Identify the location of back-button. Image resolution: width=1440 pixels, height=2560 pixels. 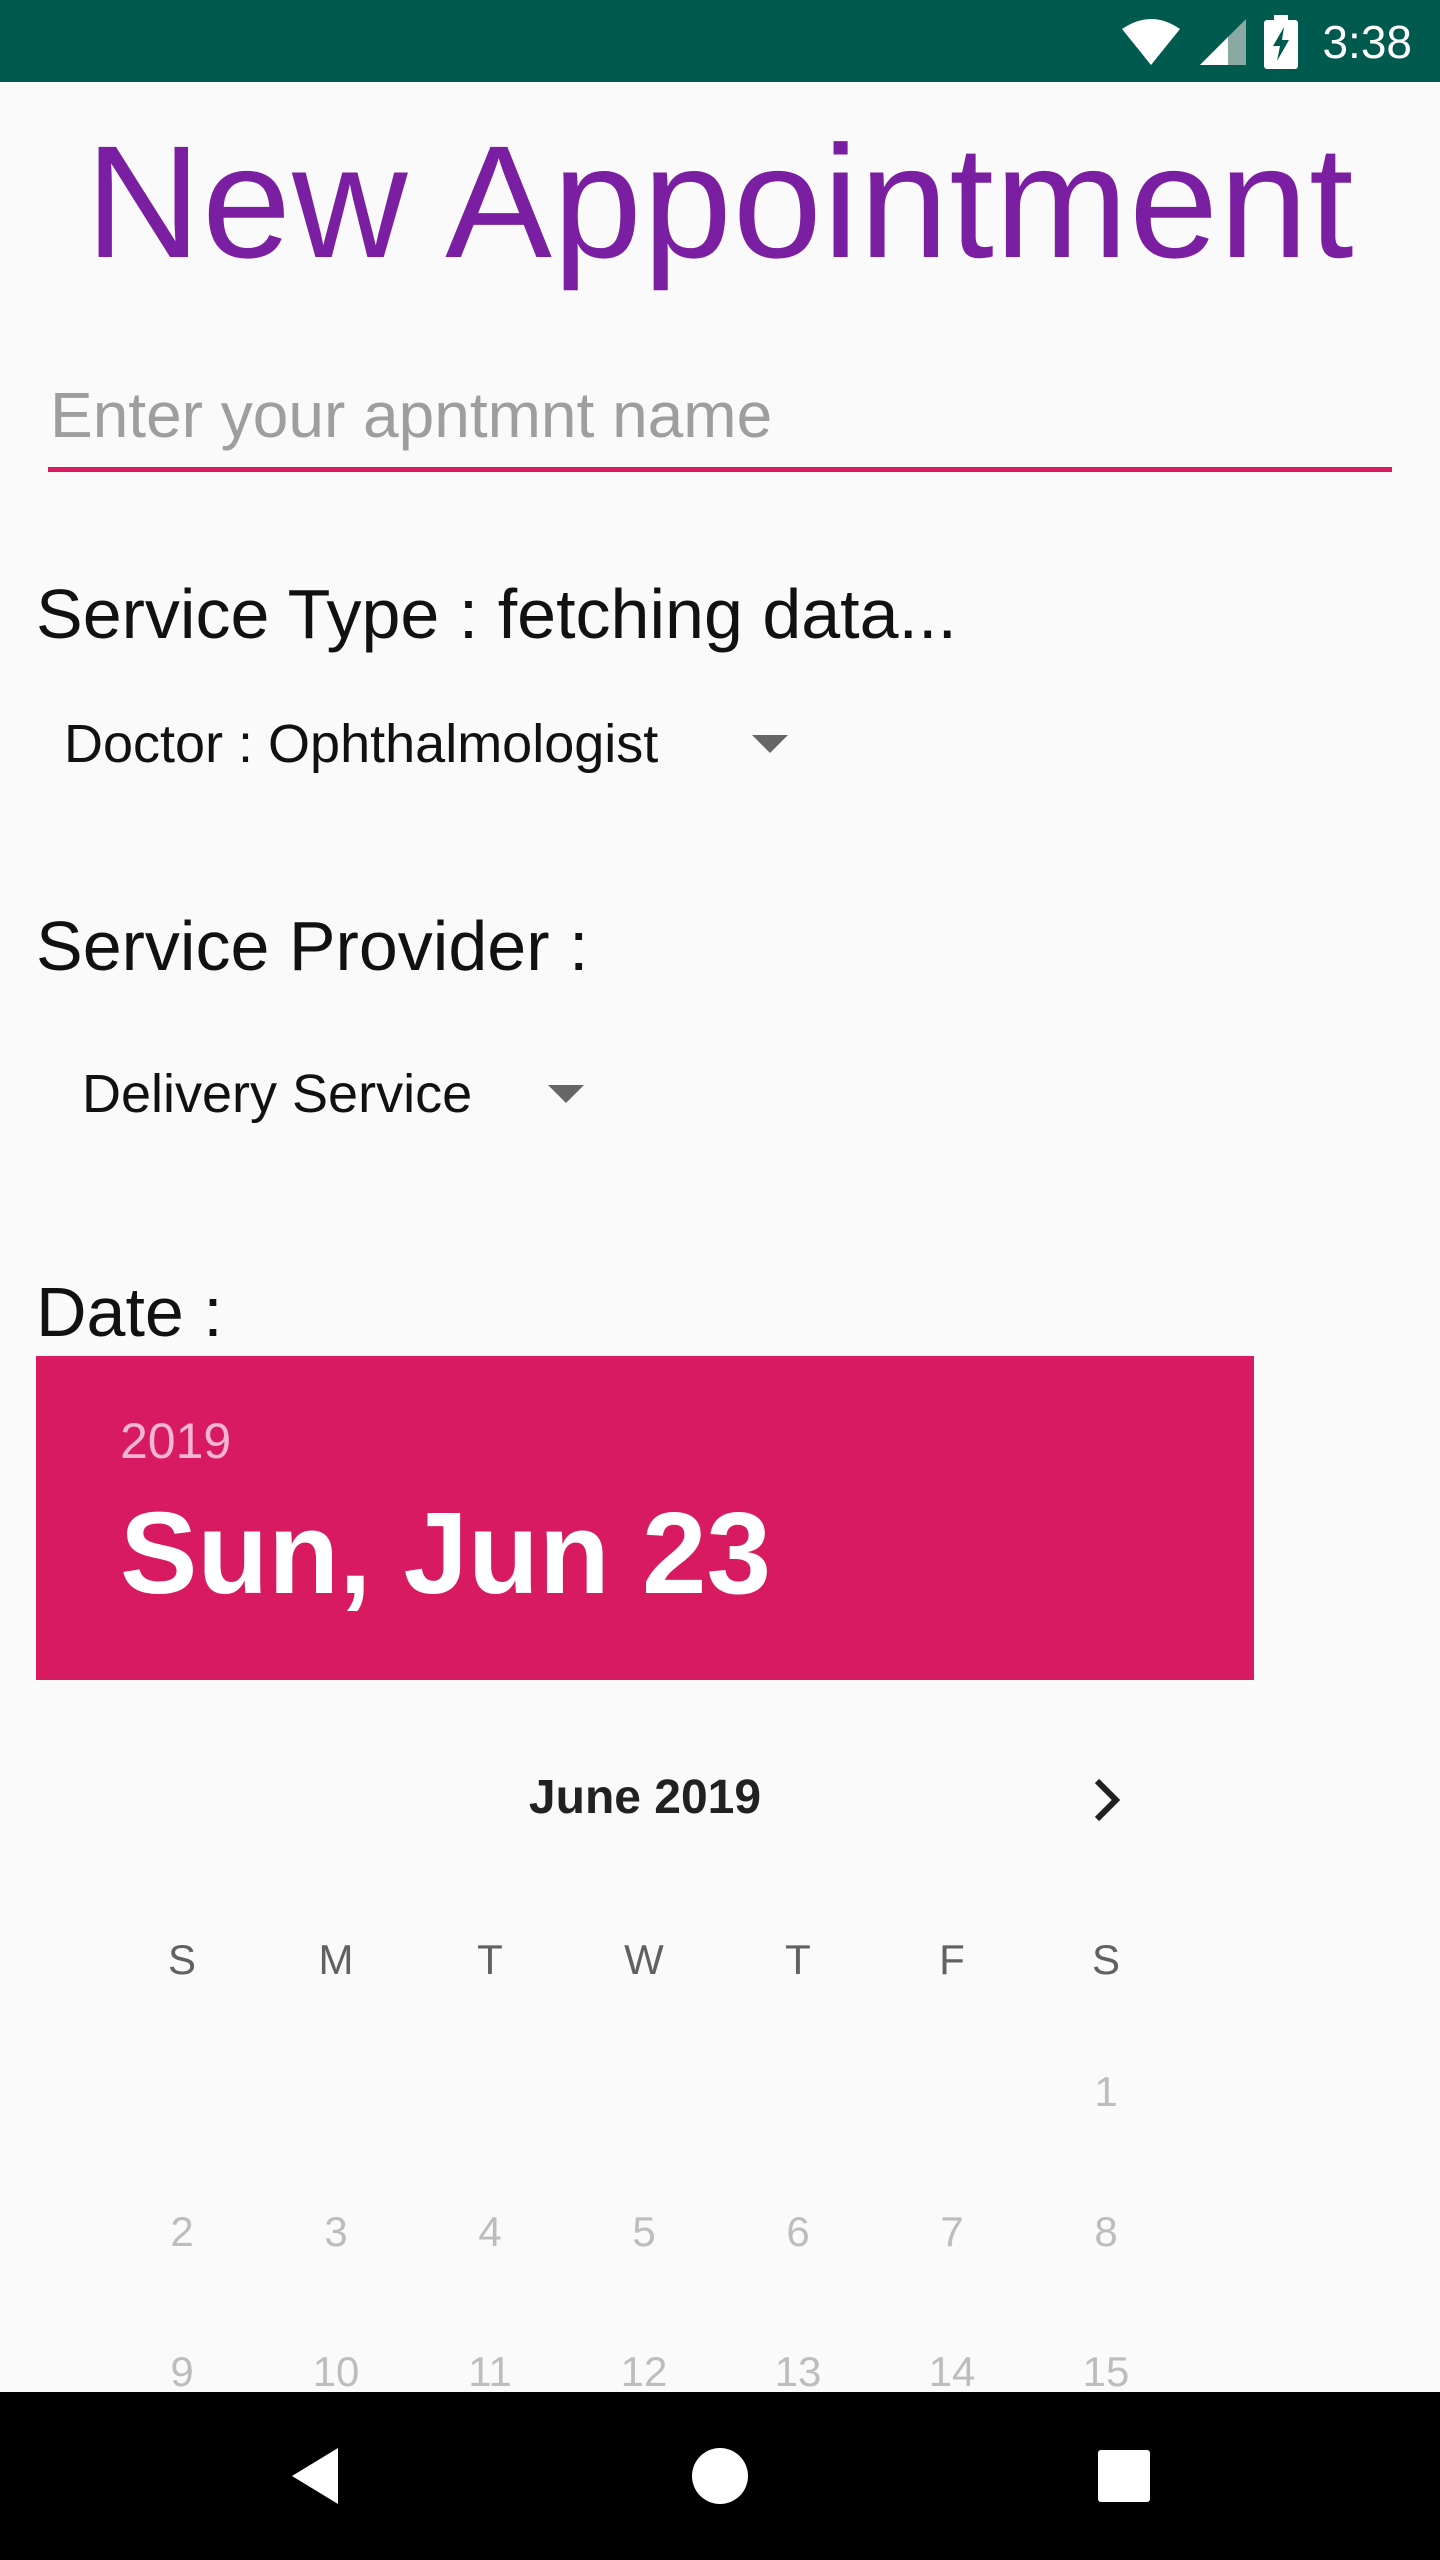
(316, 2476).